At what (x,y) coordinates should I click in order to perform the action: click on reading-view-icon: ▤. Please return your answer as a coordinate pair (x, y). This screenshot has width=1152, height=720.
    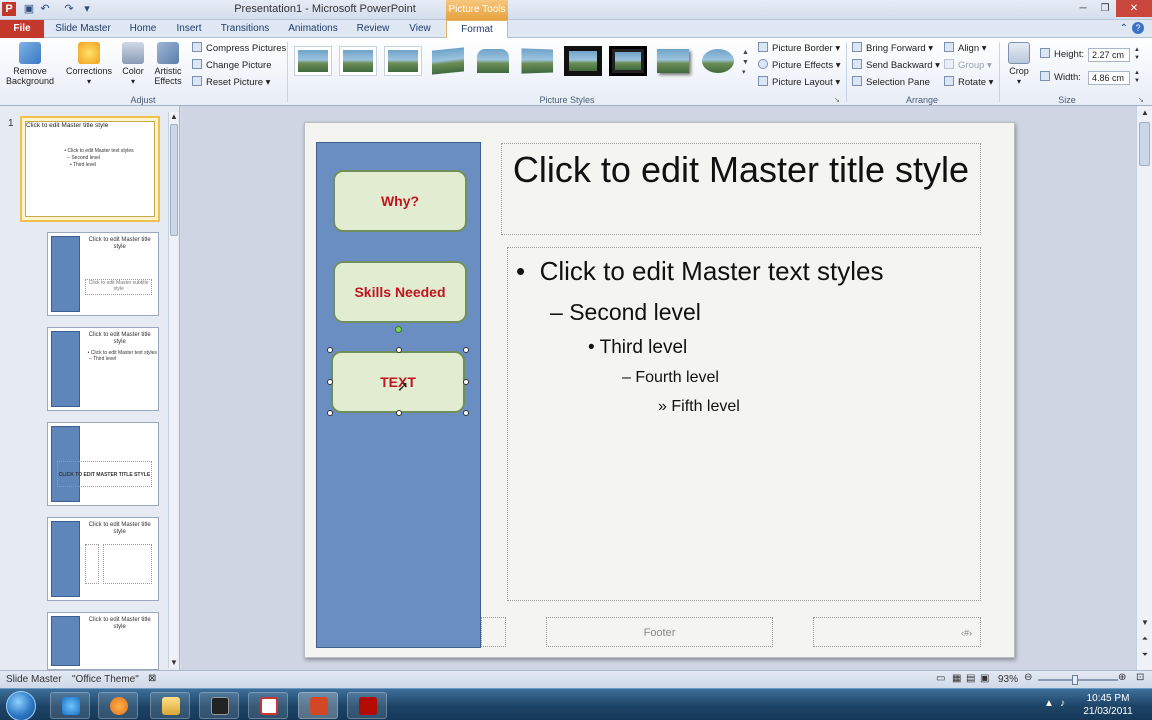
    Looking at the image, I should click on (970, 678).